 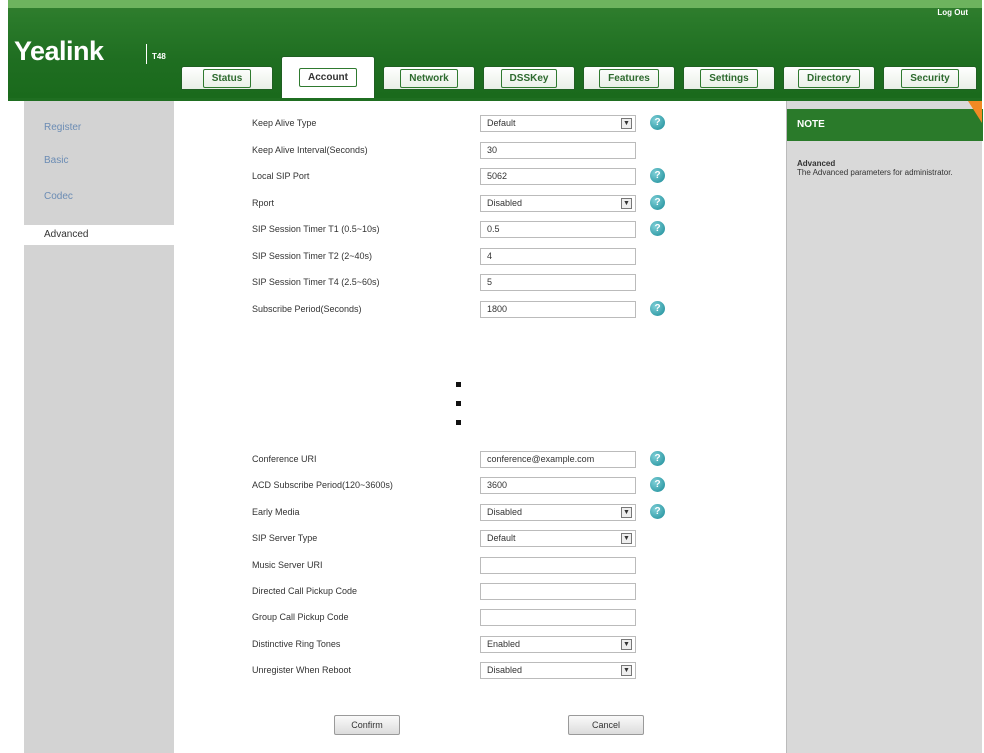 What do you see at coordinates (558, 309) in the screenshot?
I see `text-input: 1800` at bounding box center [558, 309].